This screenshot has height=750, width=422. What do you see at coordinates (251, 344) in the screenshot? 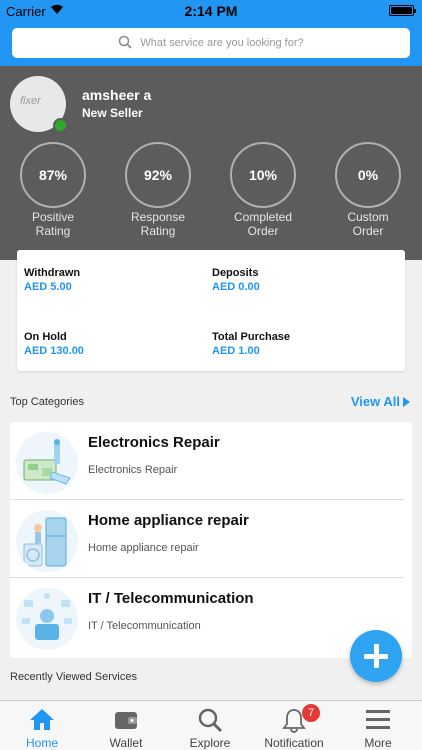
I see `total-purchase-item: Total Purchase AED 1.00` at bounding box center [251, 344].